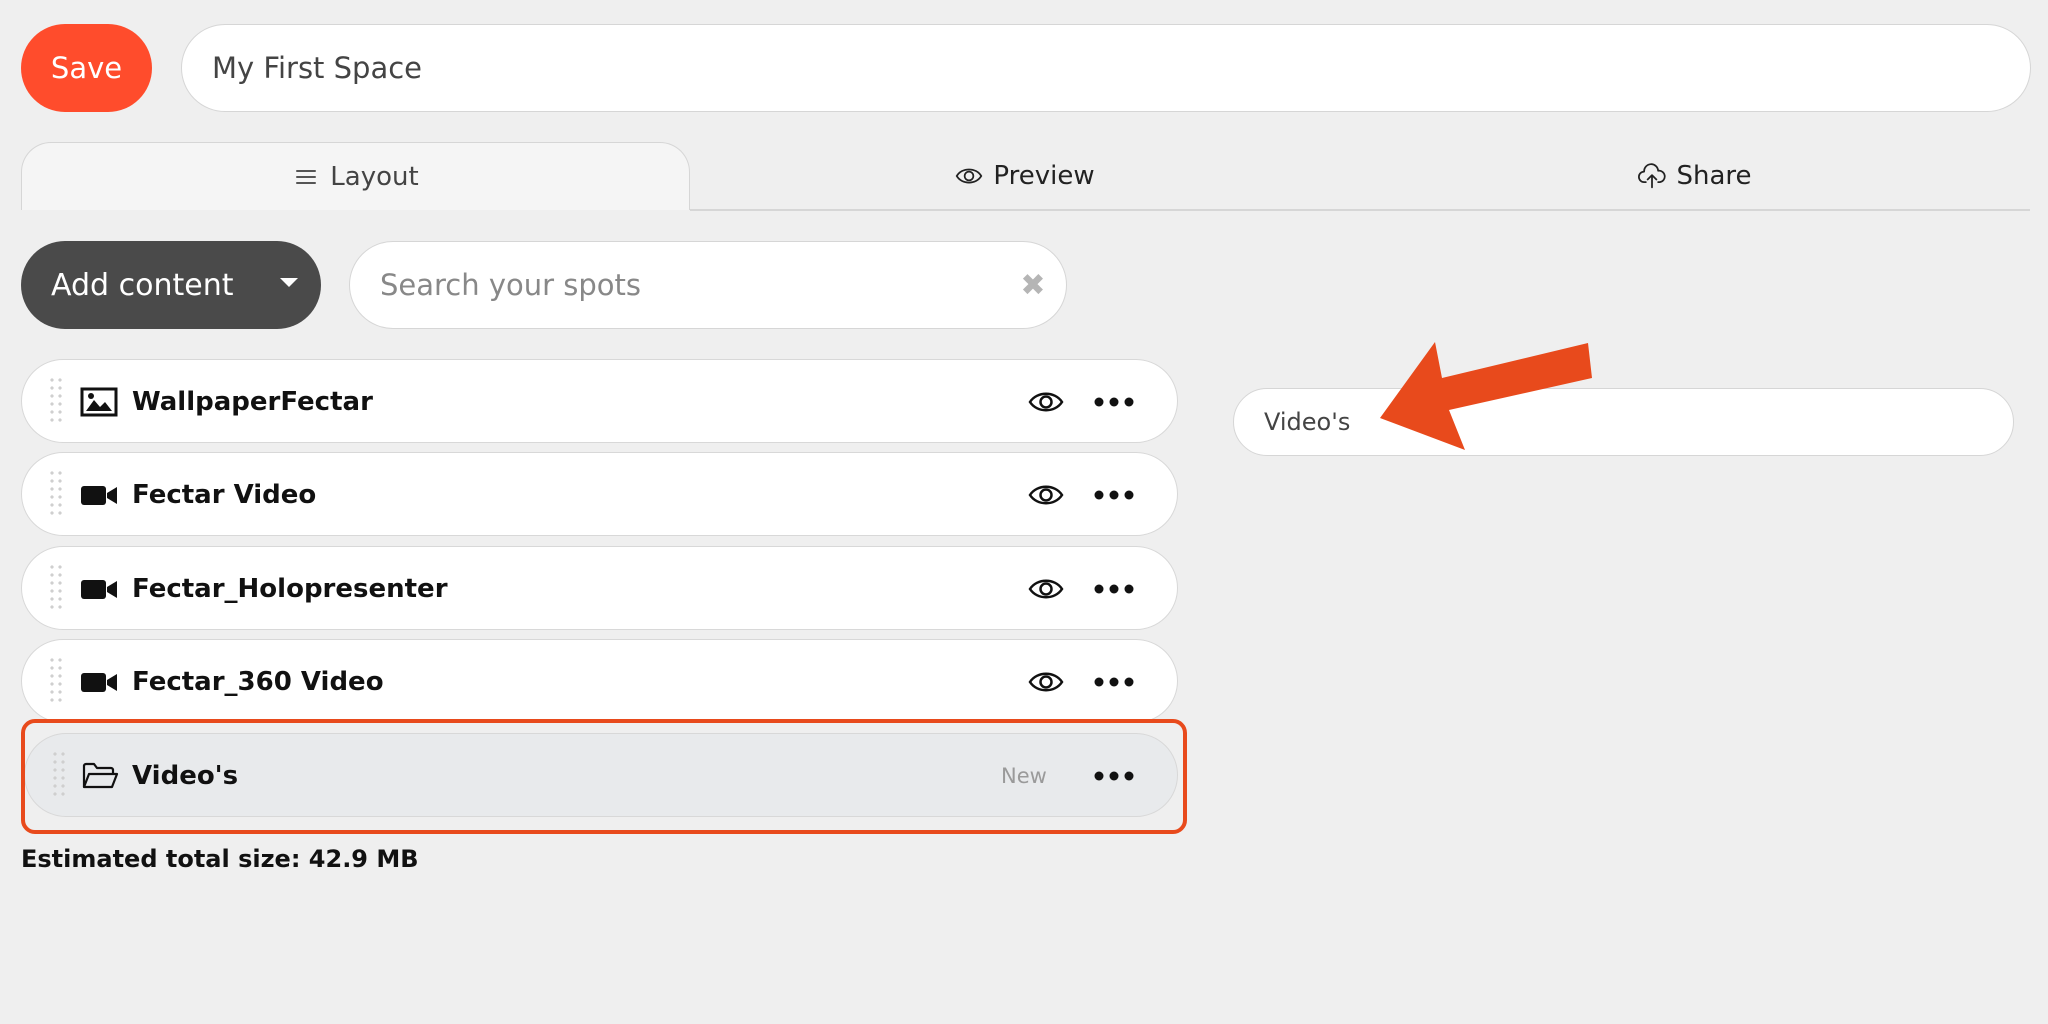 This screenshot has height=1024, width=2048. I want to click on cloud-upload-icon, so click(1652, 176).